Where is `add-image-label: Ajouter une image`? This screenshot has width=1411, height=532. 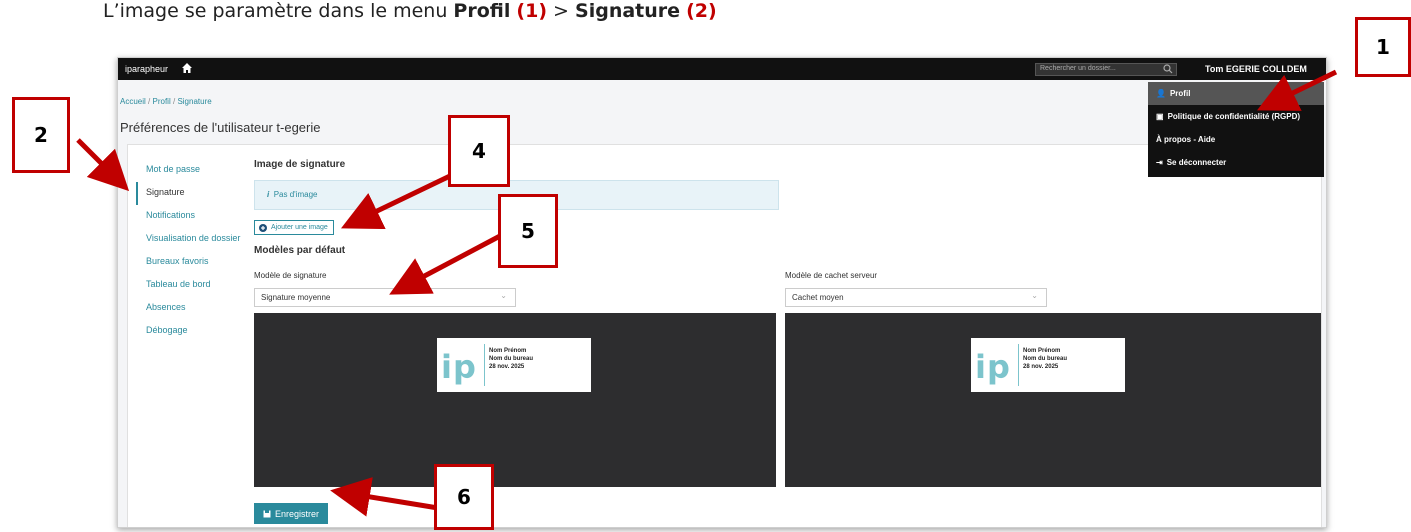 add-image-label: Ajouter une image is located at coordinates (299, 227).